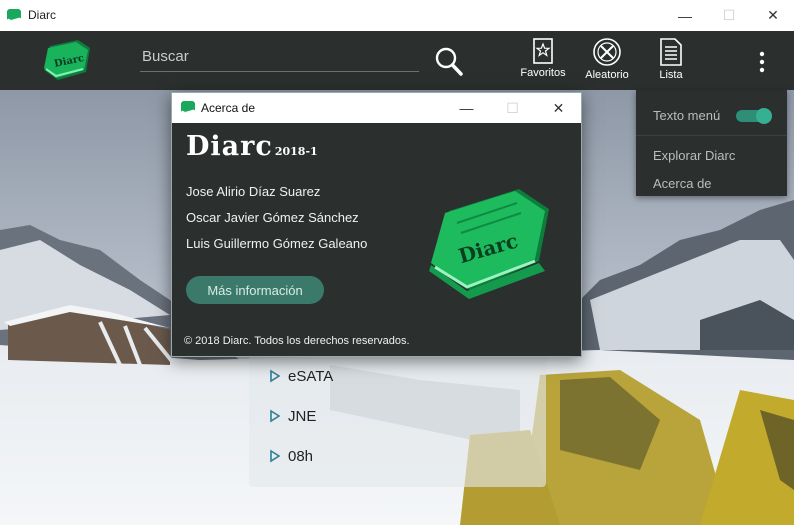  Describe the element at coordinates (311, 376) in the screenshot. I see `list-item-label: eSATA` at that location.